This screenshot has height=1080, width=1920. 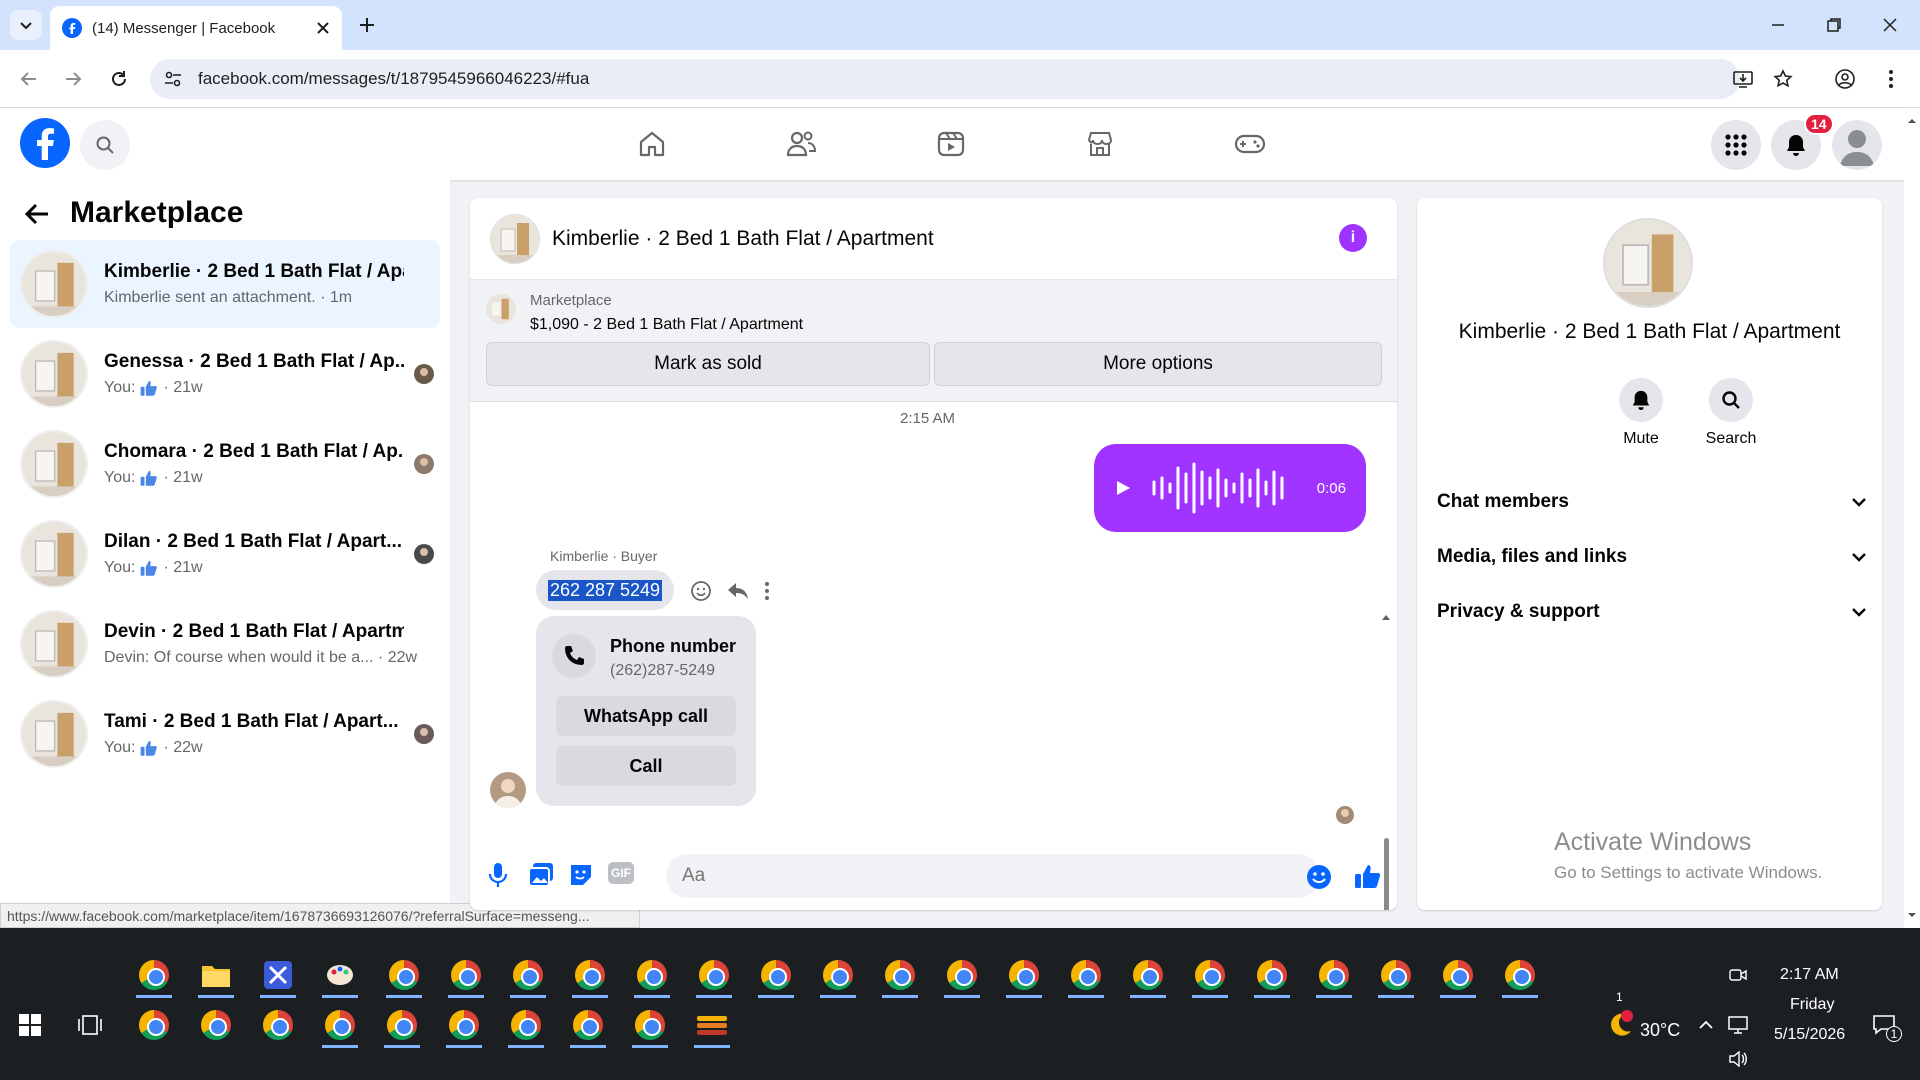 What do you see at coordinates (1648, 263) in the screenshot?
I see `details-avatar` at bounding box center [1648, 263].